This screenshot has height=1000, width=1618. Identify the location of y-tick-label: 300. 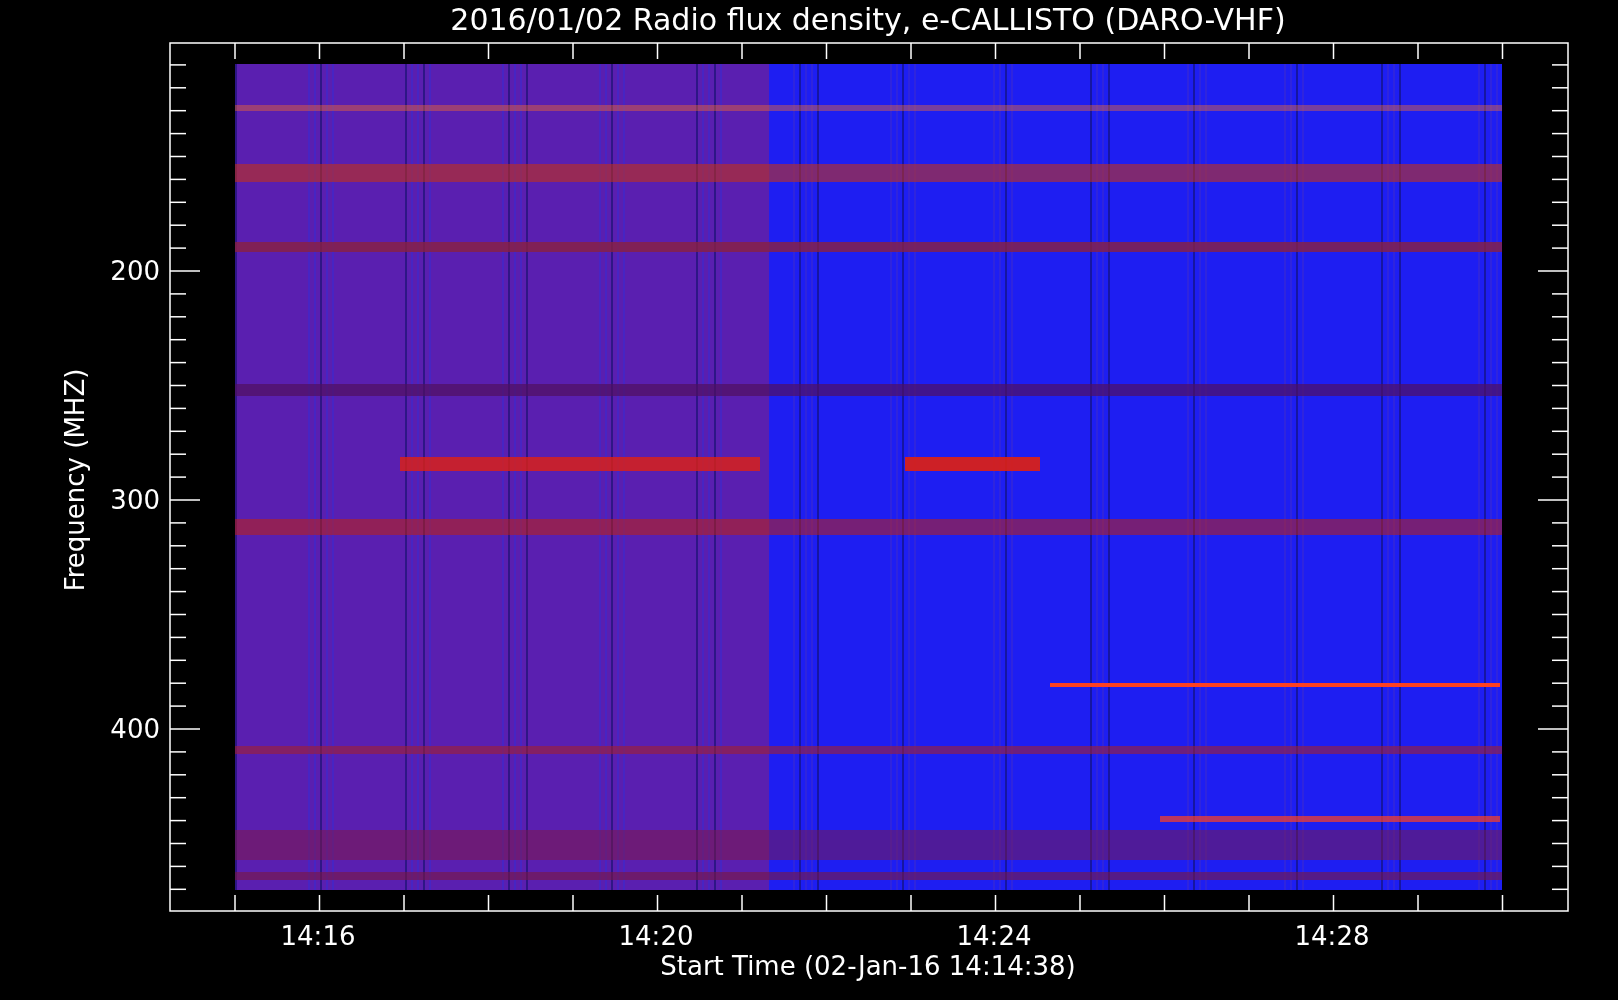
(135, 500).